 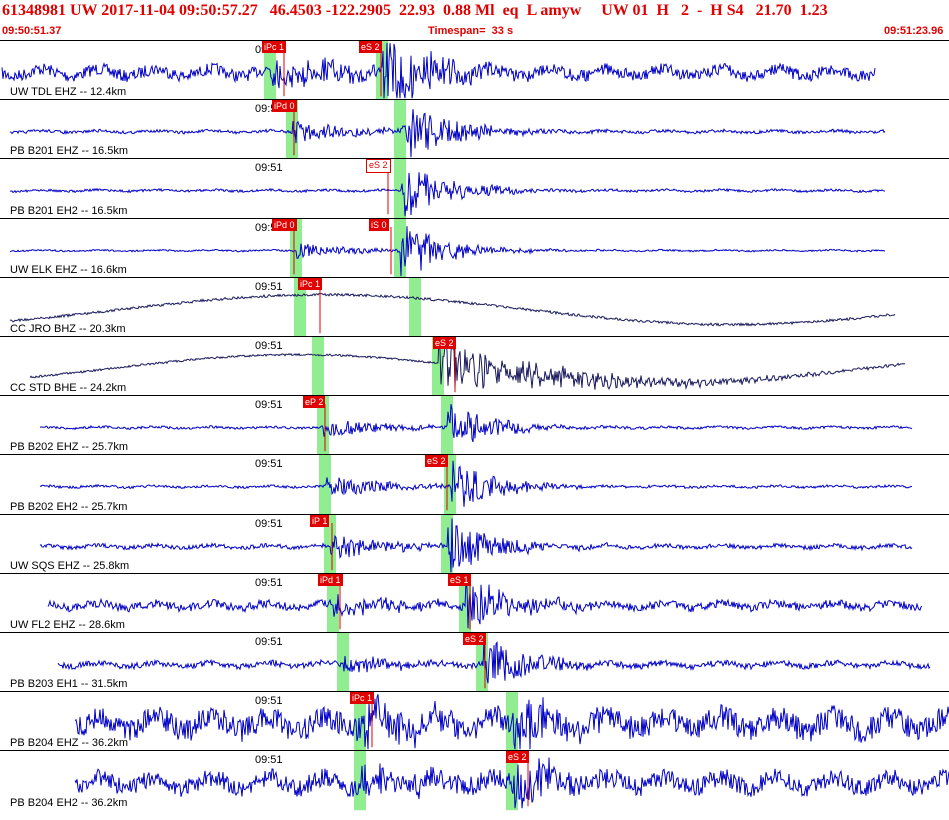 I want to click on channel-panel: 09:51 iPd 0 iS 0 UW ELK EHZ -- 16.6km, so click(x=474, y=247).